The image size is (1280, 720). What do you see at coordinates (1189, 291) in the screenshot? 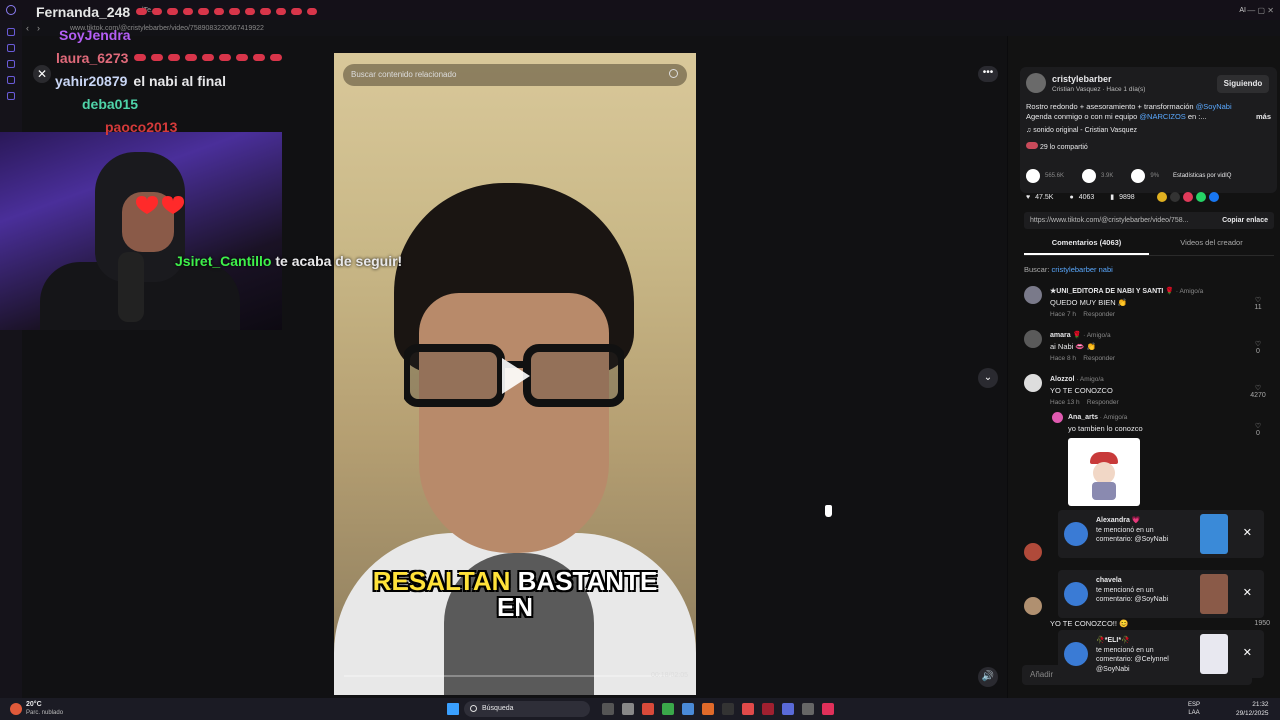
I see `comment-tag: · Amigo/a` at bounding box center [1189, 291].